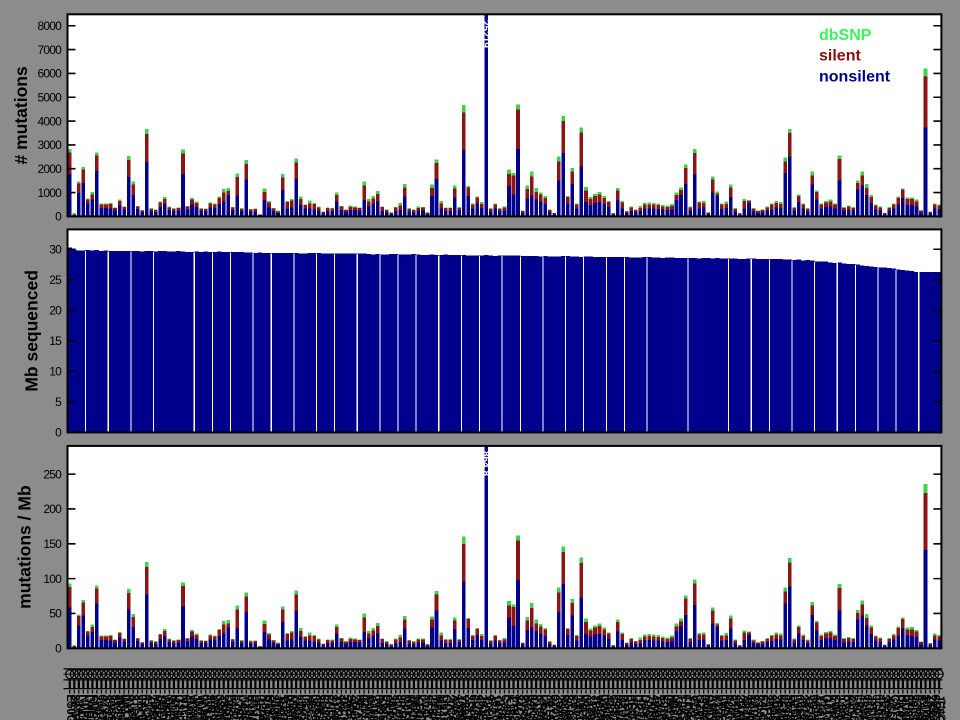 The image size is (960, 720). What do you see at coordinates (55, 614) in the screenshot?
I see `svg-text: 50` at bounding box center [55, 614].